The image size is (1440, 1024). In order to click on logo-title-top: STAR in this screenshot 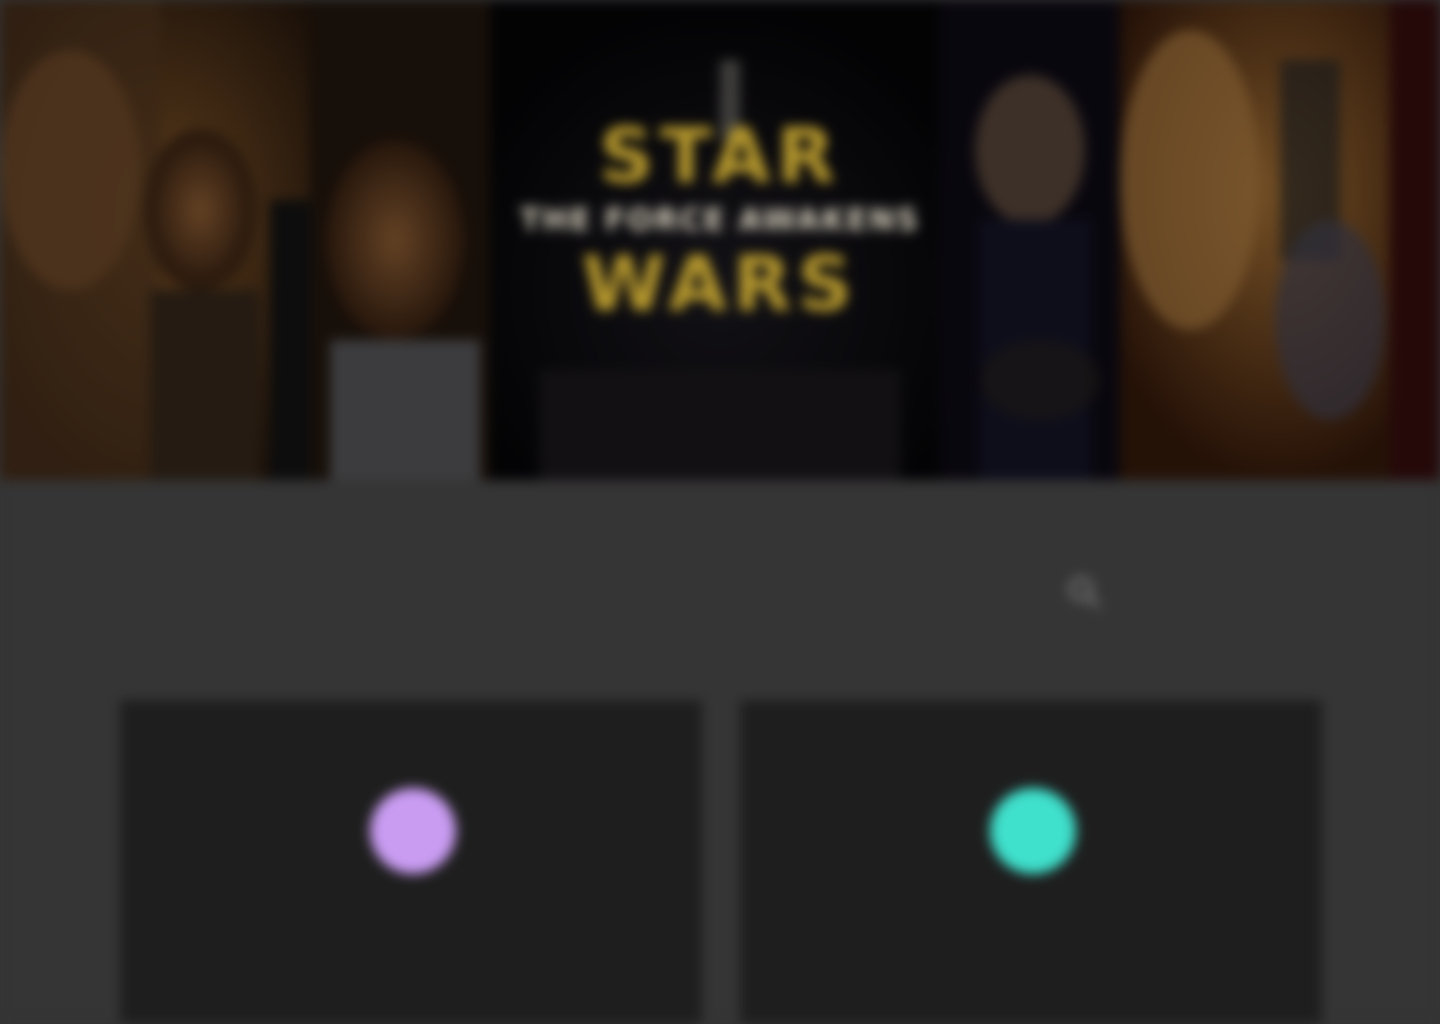, I will do `click(720, 155)`.